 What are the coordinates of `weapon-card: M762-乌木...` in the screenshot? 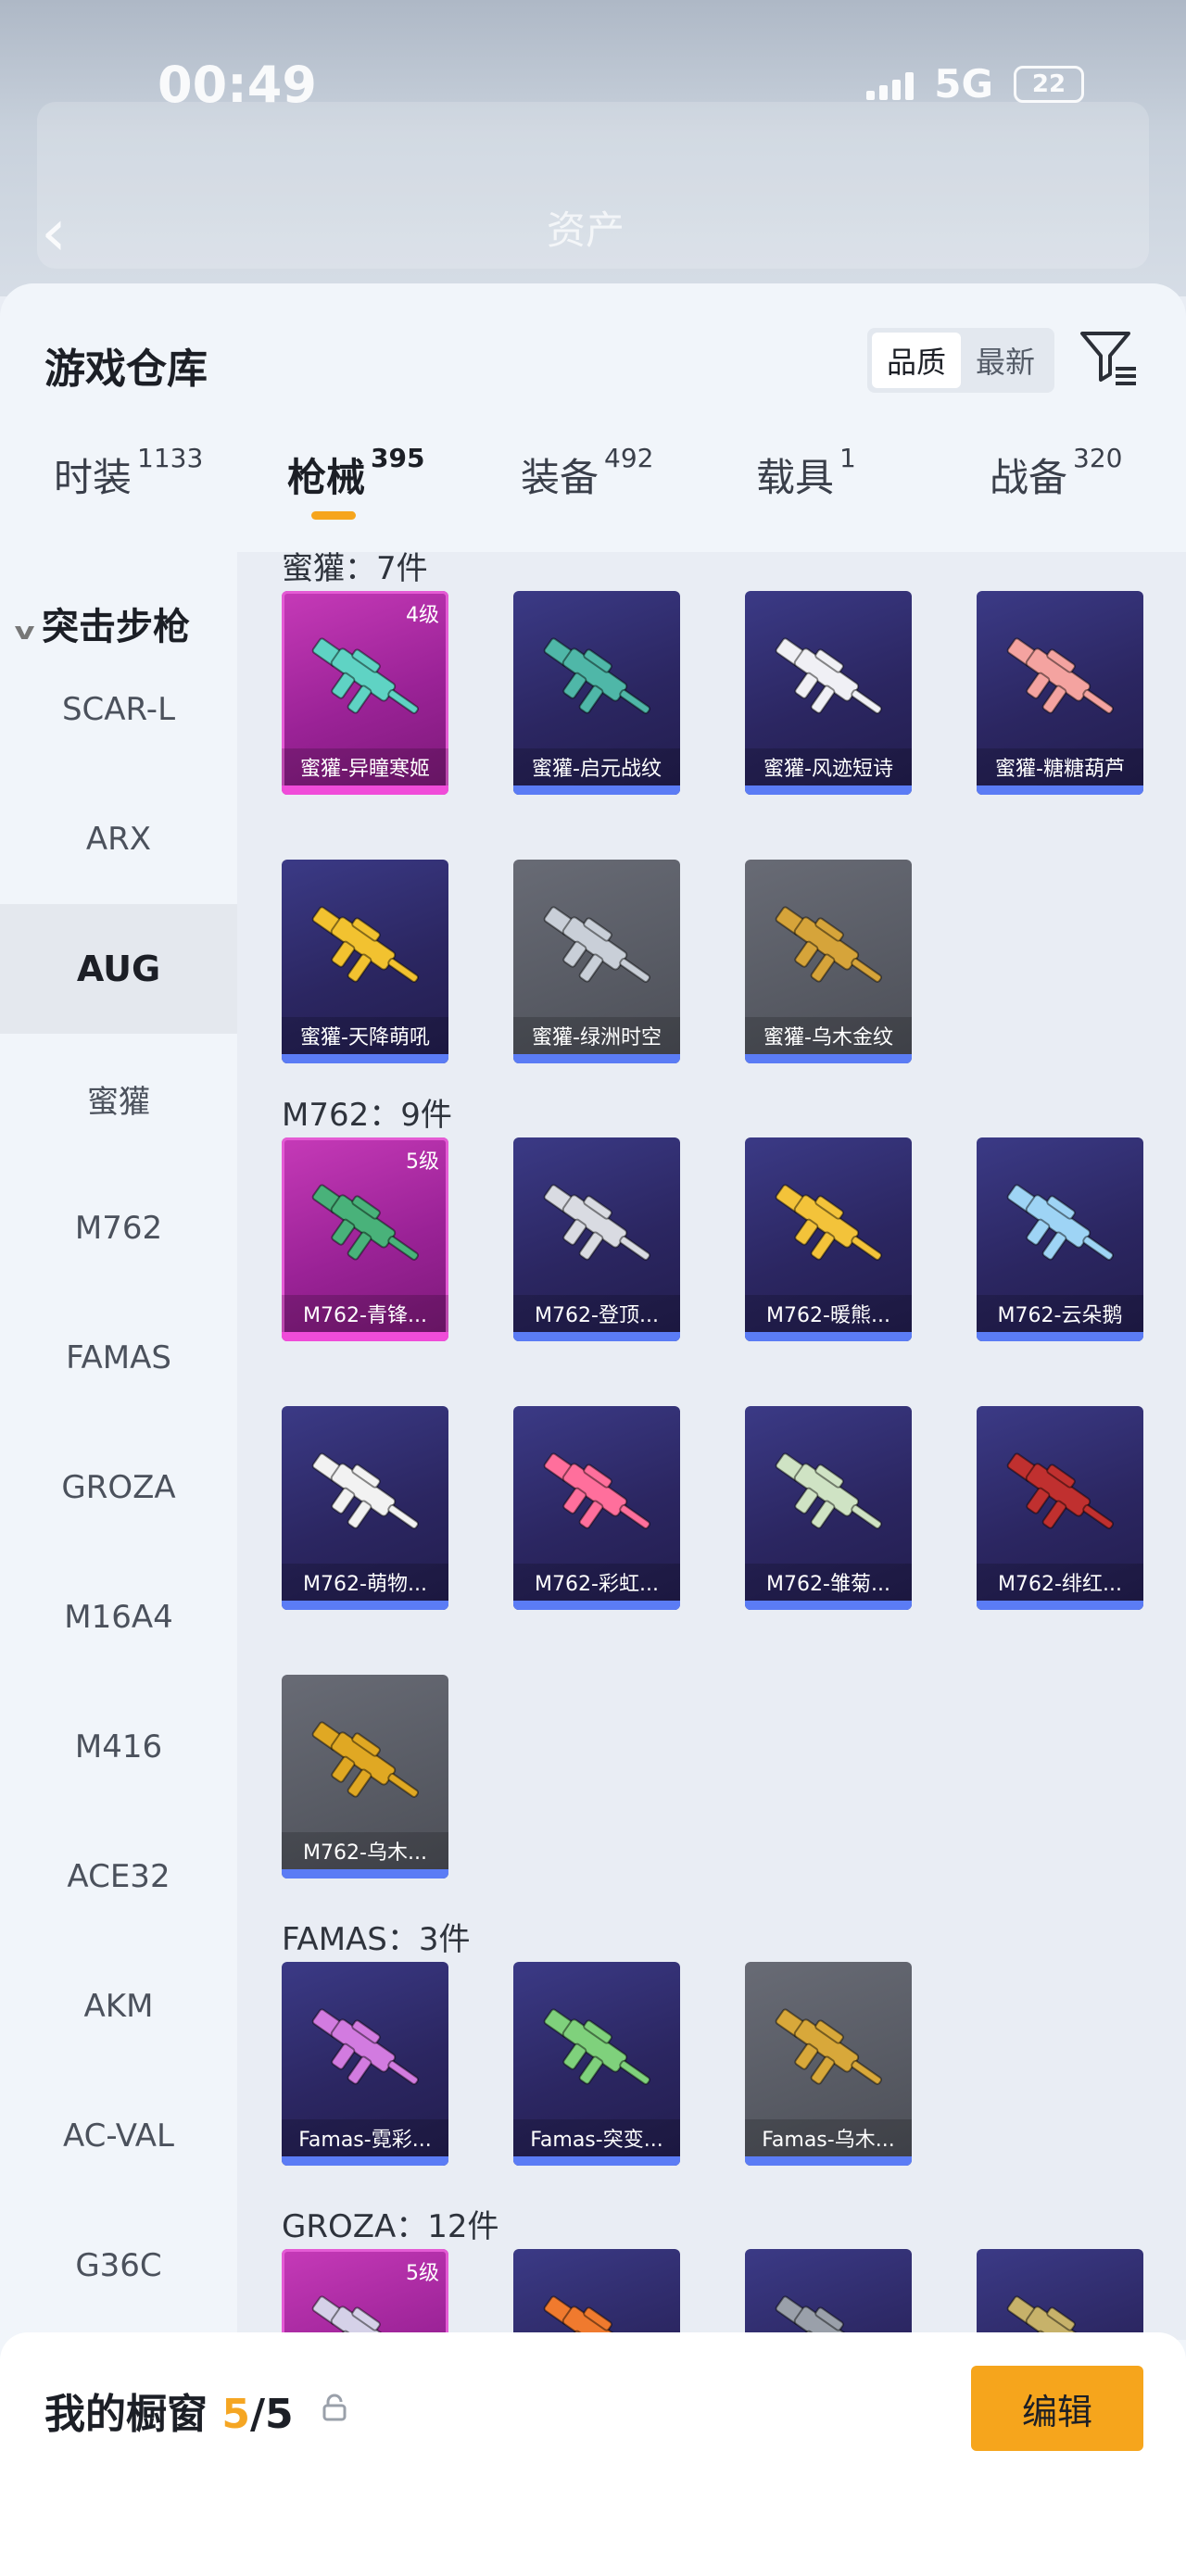 It's located at (365, 1777).